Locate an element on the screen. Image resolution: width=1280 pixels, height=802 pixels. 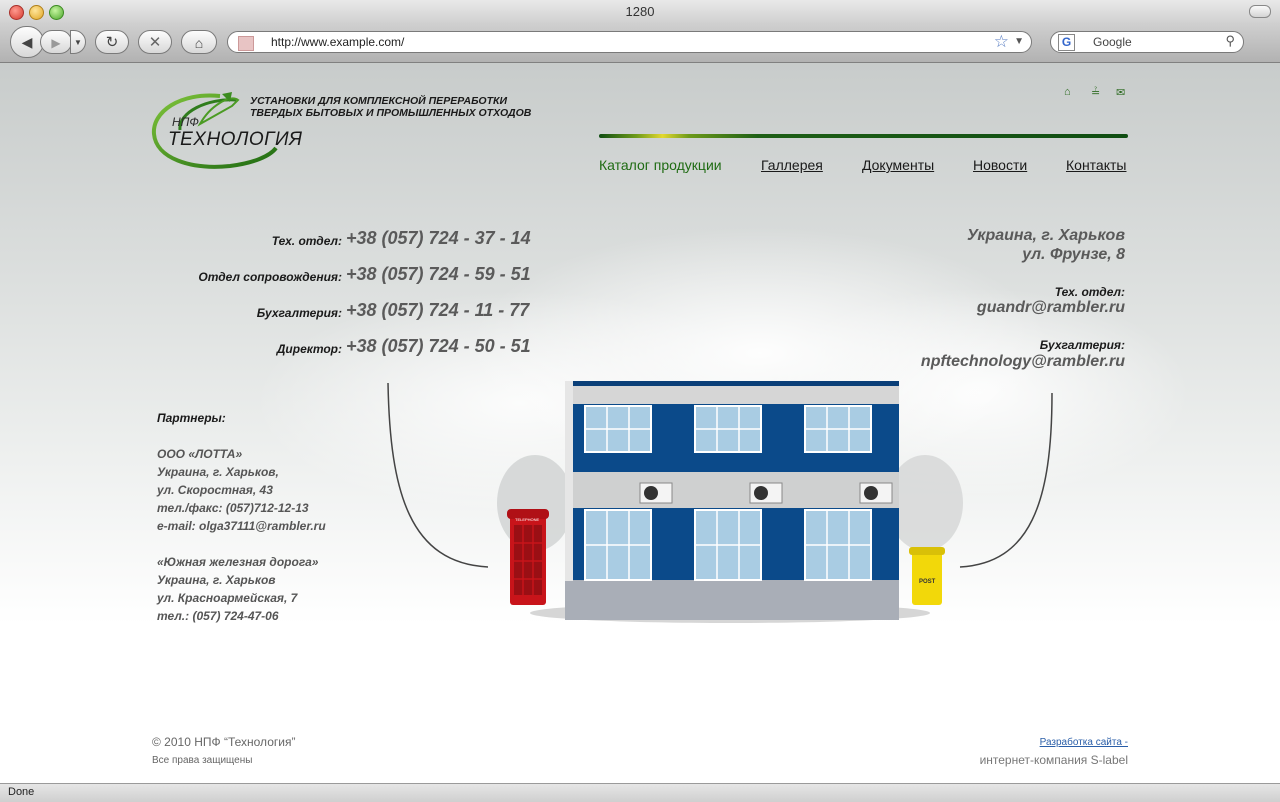
phone-label: Директор: is located at coordinates (309, 349).